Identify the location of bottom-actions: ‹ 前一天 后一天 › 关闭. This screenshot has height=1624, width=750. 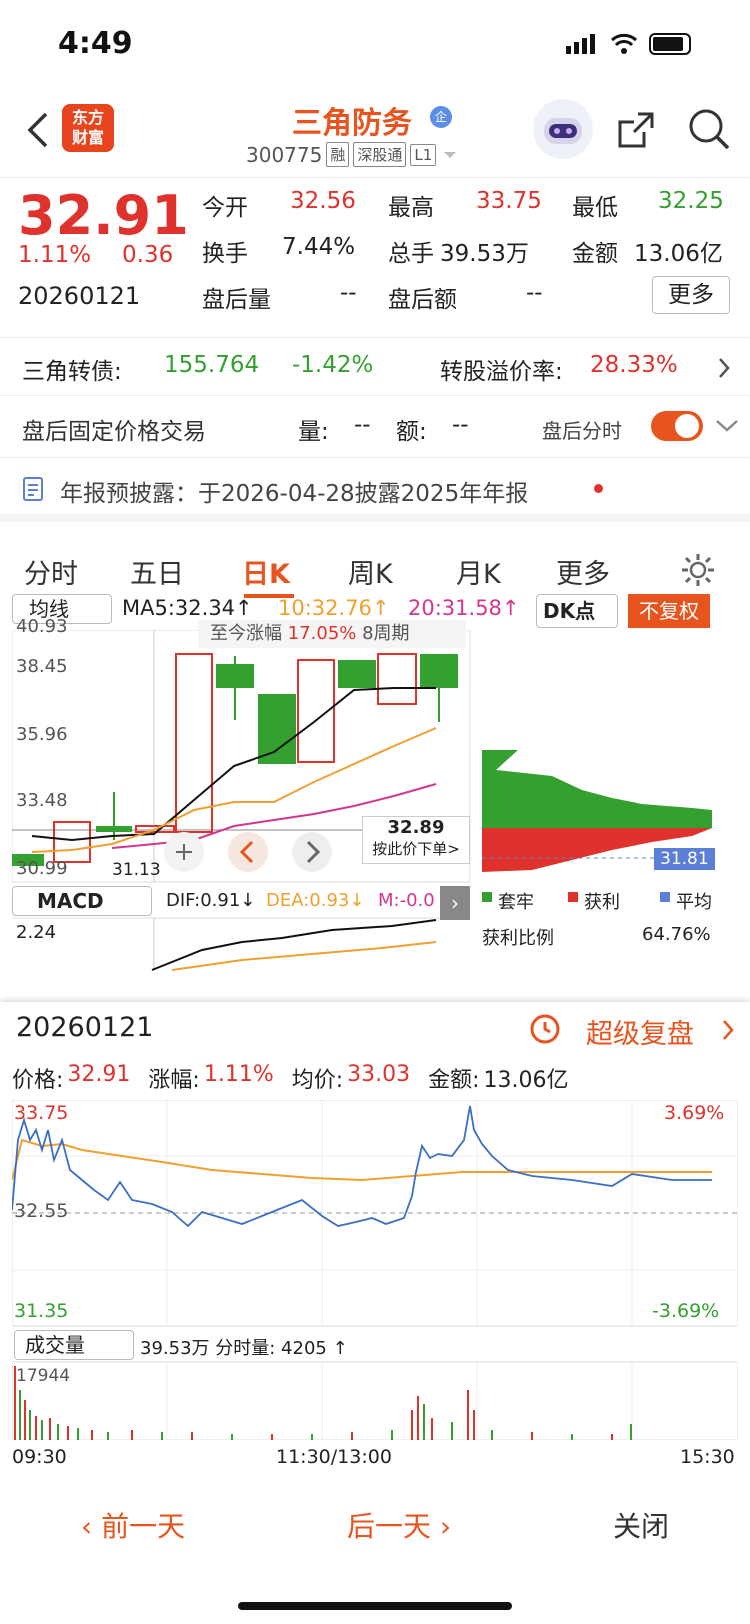
(375, 1525).